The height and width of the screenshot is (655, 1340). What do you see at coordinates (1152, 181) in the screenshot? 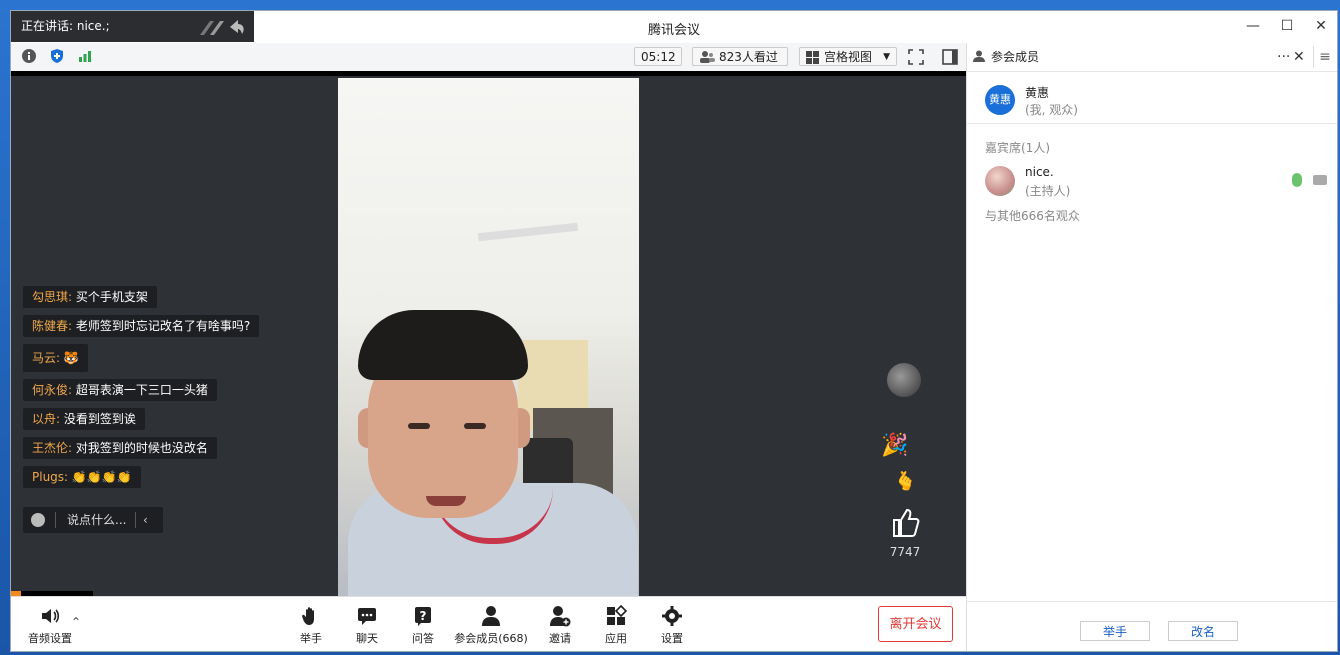
I see `host-participant-row: nice. (主持人)` at bounding box center [1152, 181].